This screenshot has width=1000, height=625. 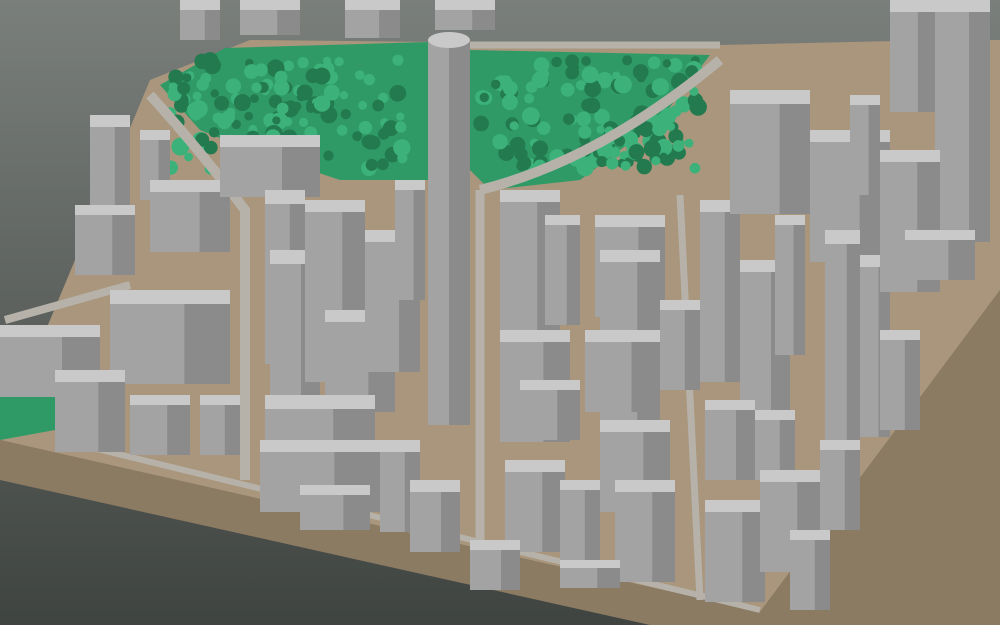 I want to click on landmark-cylinder-tower, so click(x=449, y=228).